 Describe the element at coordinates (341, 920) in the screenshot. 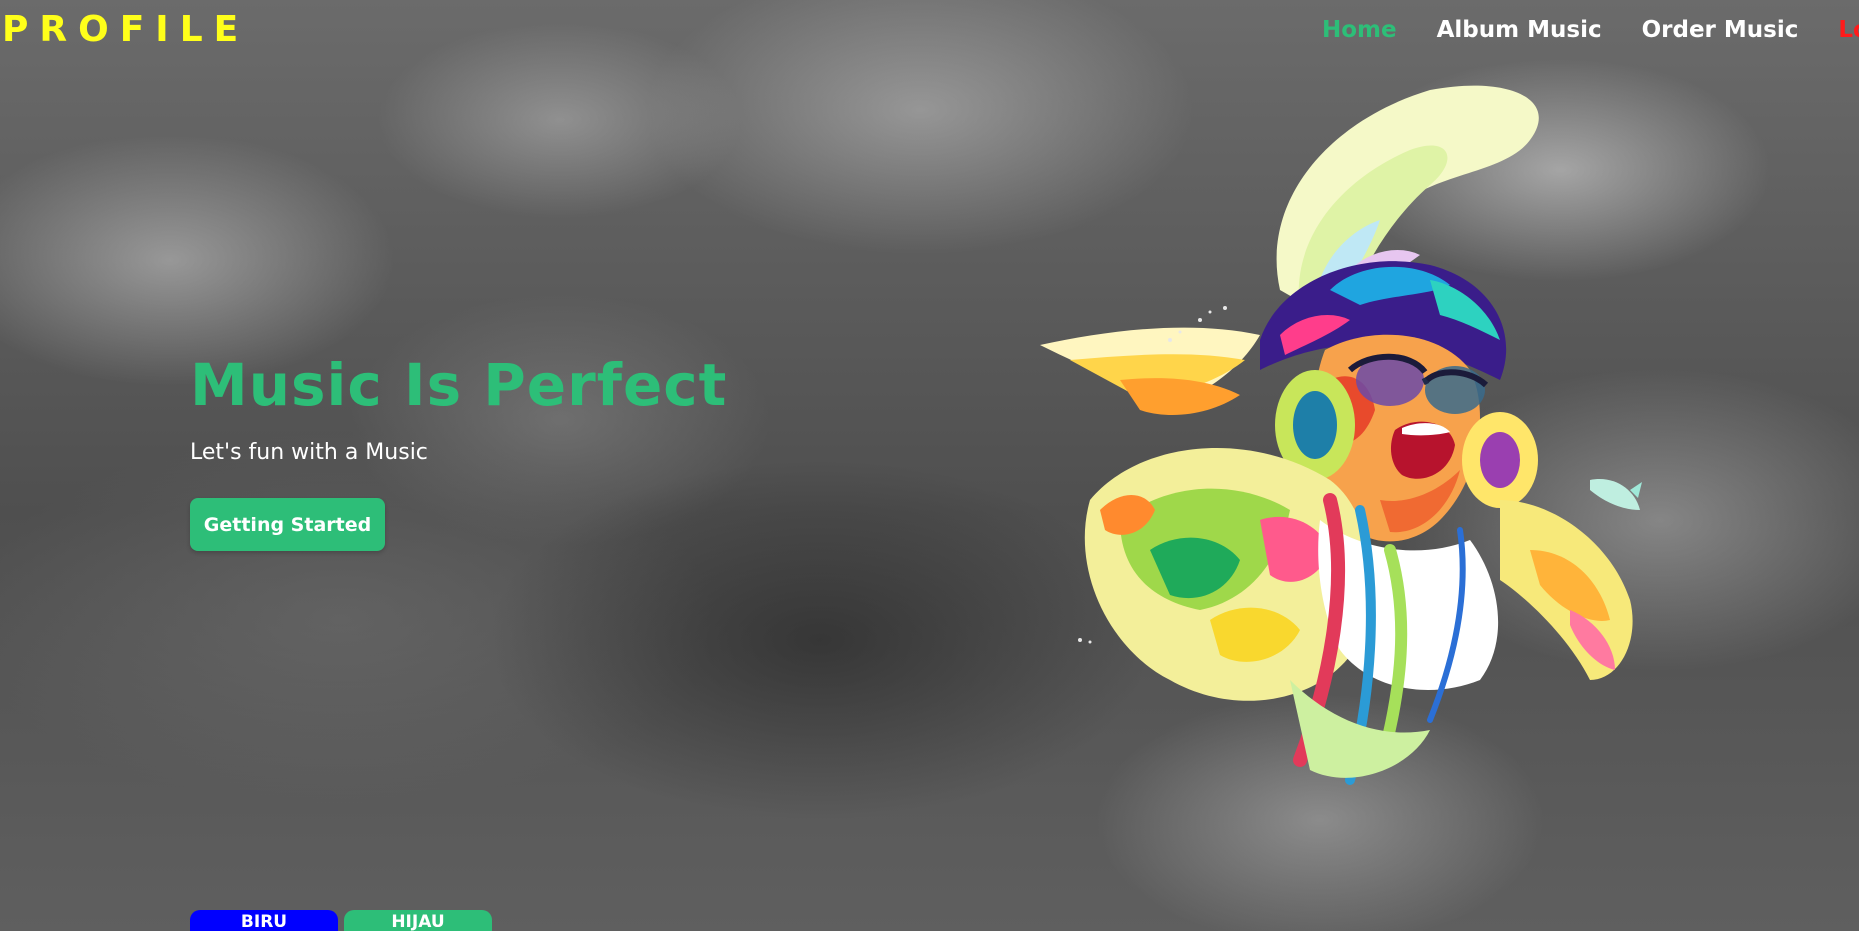

I see `theme-buttons: BIRU HIJAU` at that location.